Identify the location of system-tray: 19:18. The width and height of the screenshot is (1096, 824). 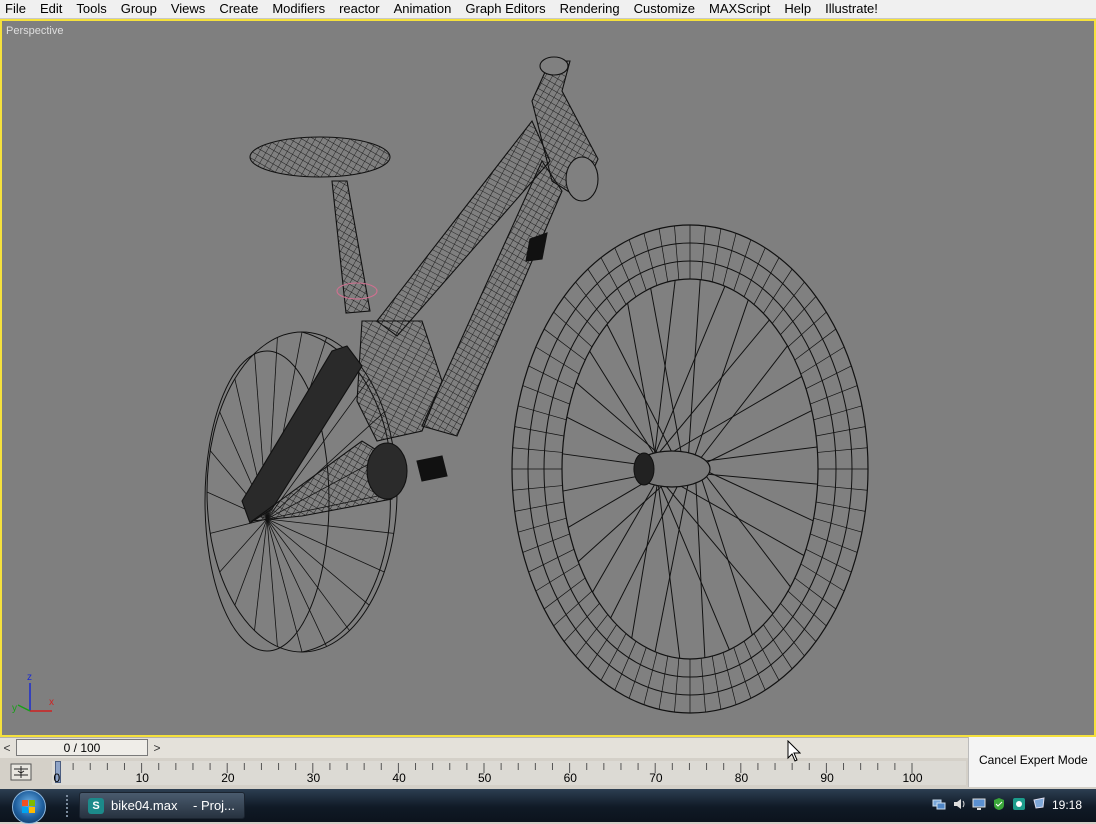
(1012, 805).